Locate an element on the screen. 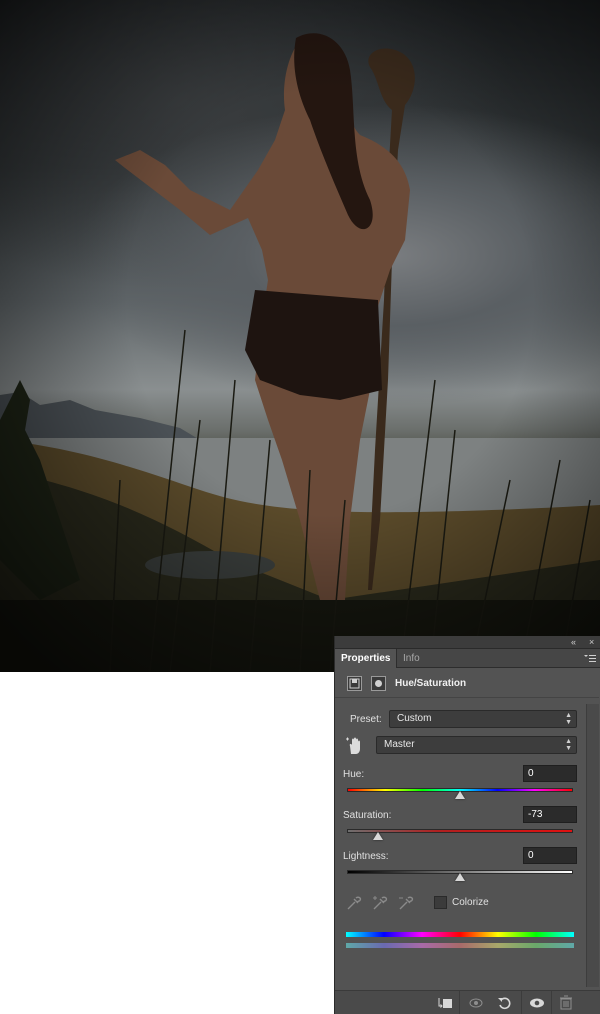 The image size is (600, 1014). collapse-panel-icon: « is located at coordinates (573, 642).